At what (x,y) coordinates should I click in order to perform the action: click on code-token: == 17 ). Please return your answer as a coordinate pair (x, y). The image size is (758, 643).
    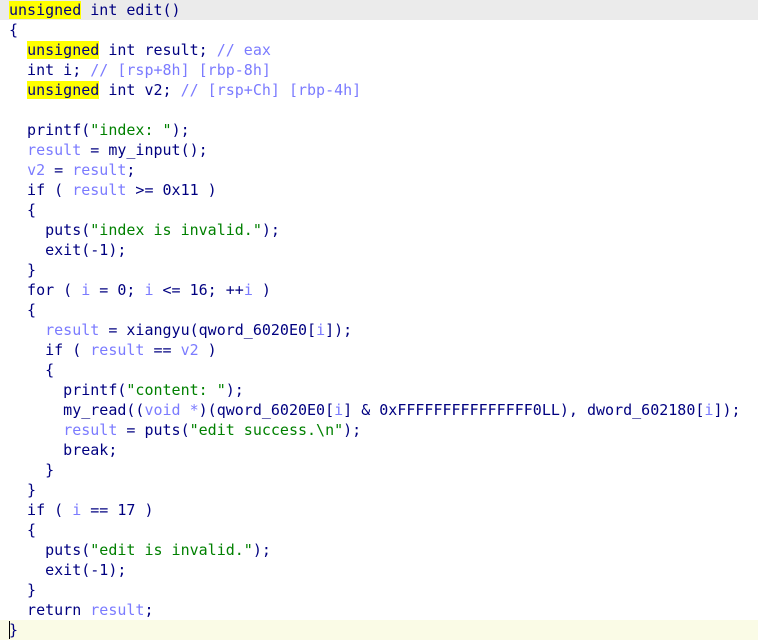
    Looking at the image, I should click on (117, 510).